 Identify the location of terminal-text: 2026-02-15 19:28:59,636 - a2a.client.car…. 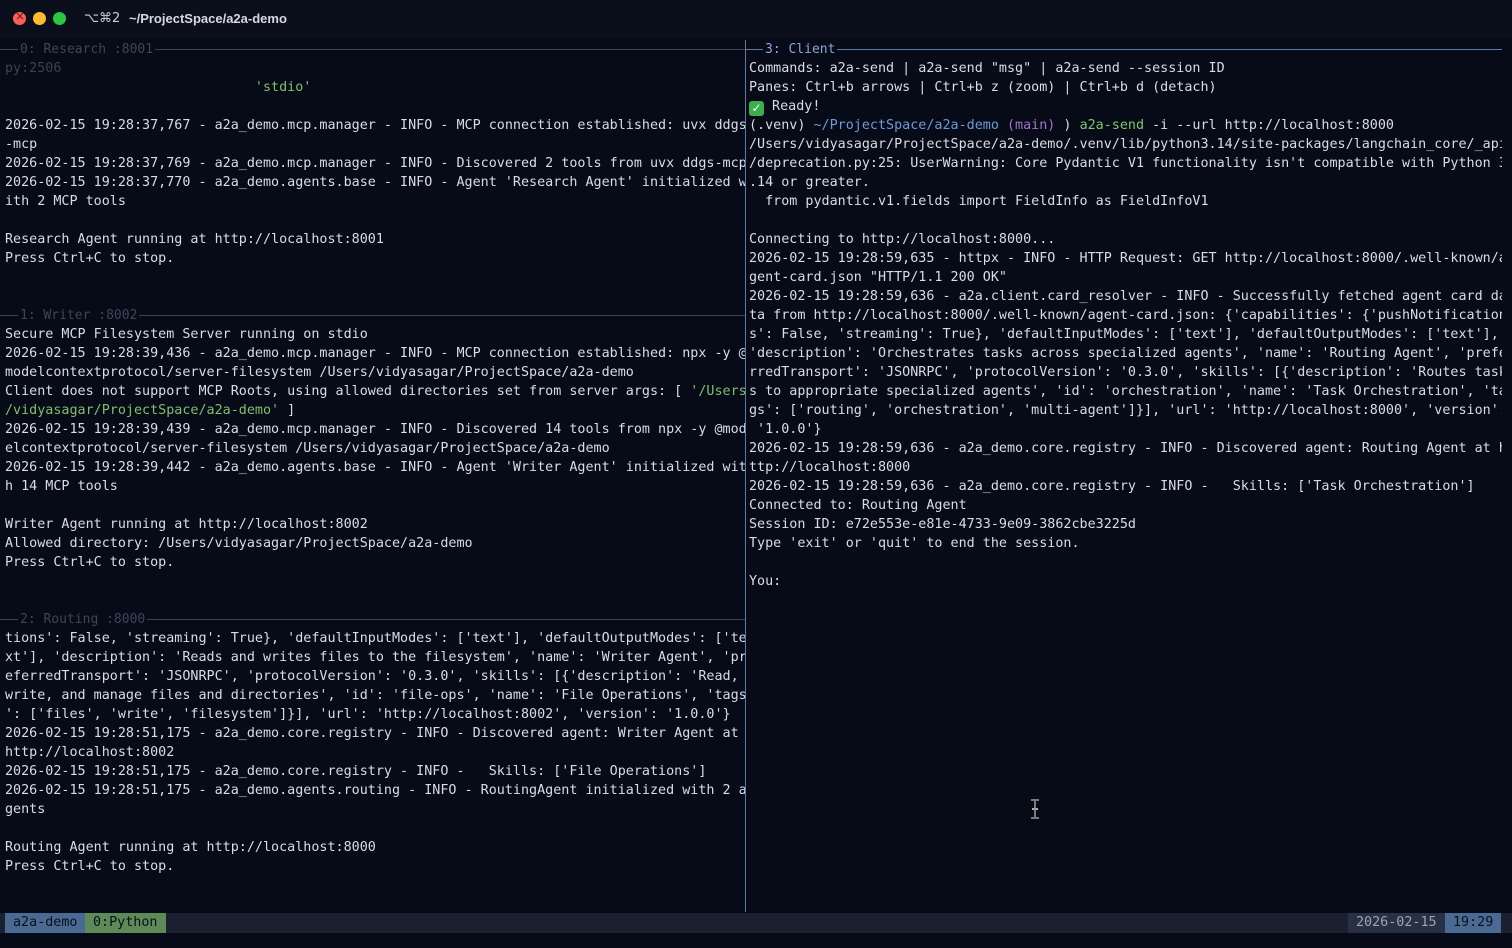
(1125, 296).